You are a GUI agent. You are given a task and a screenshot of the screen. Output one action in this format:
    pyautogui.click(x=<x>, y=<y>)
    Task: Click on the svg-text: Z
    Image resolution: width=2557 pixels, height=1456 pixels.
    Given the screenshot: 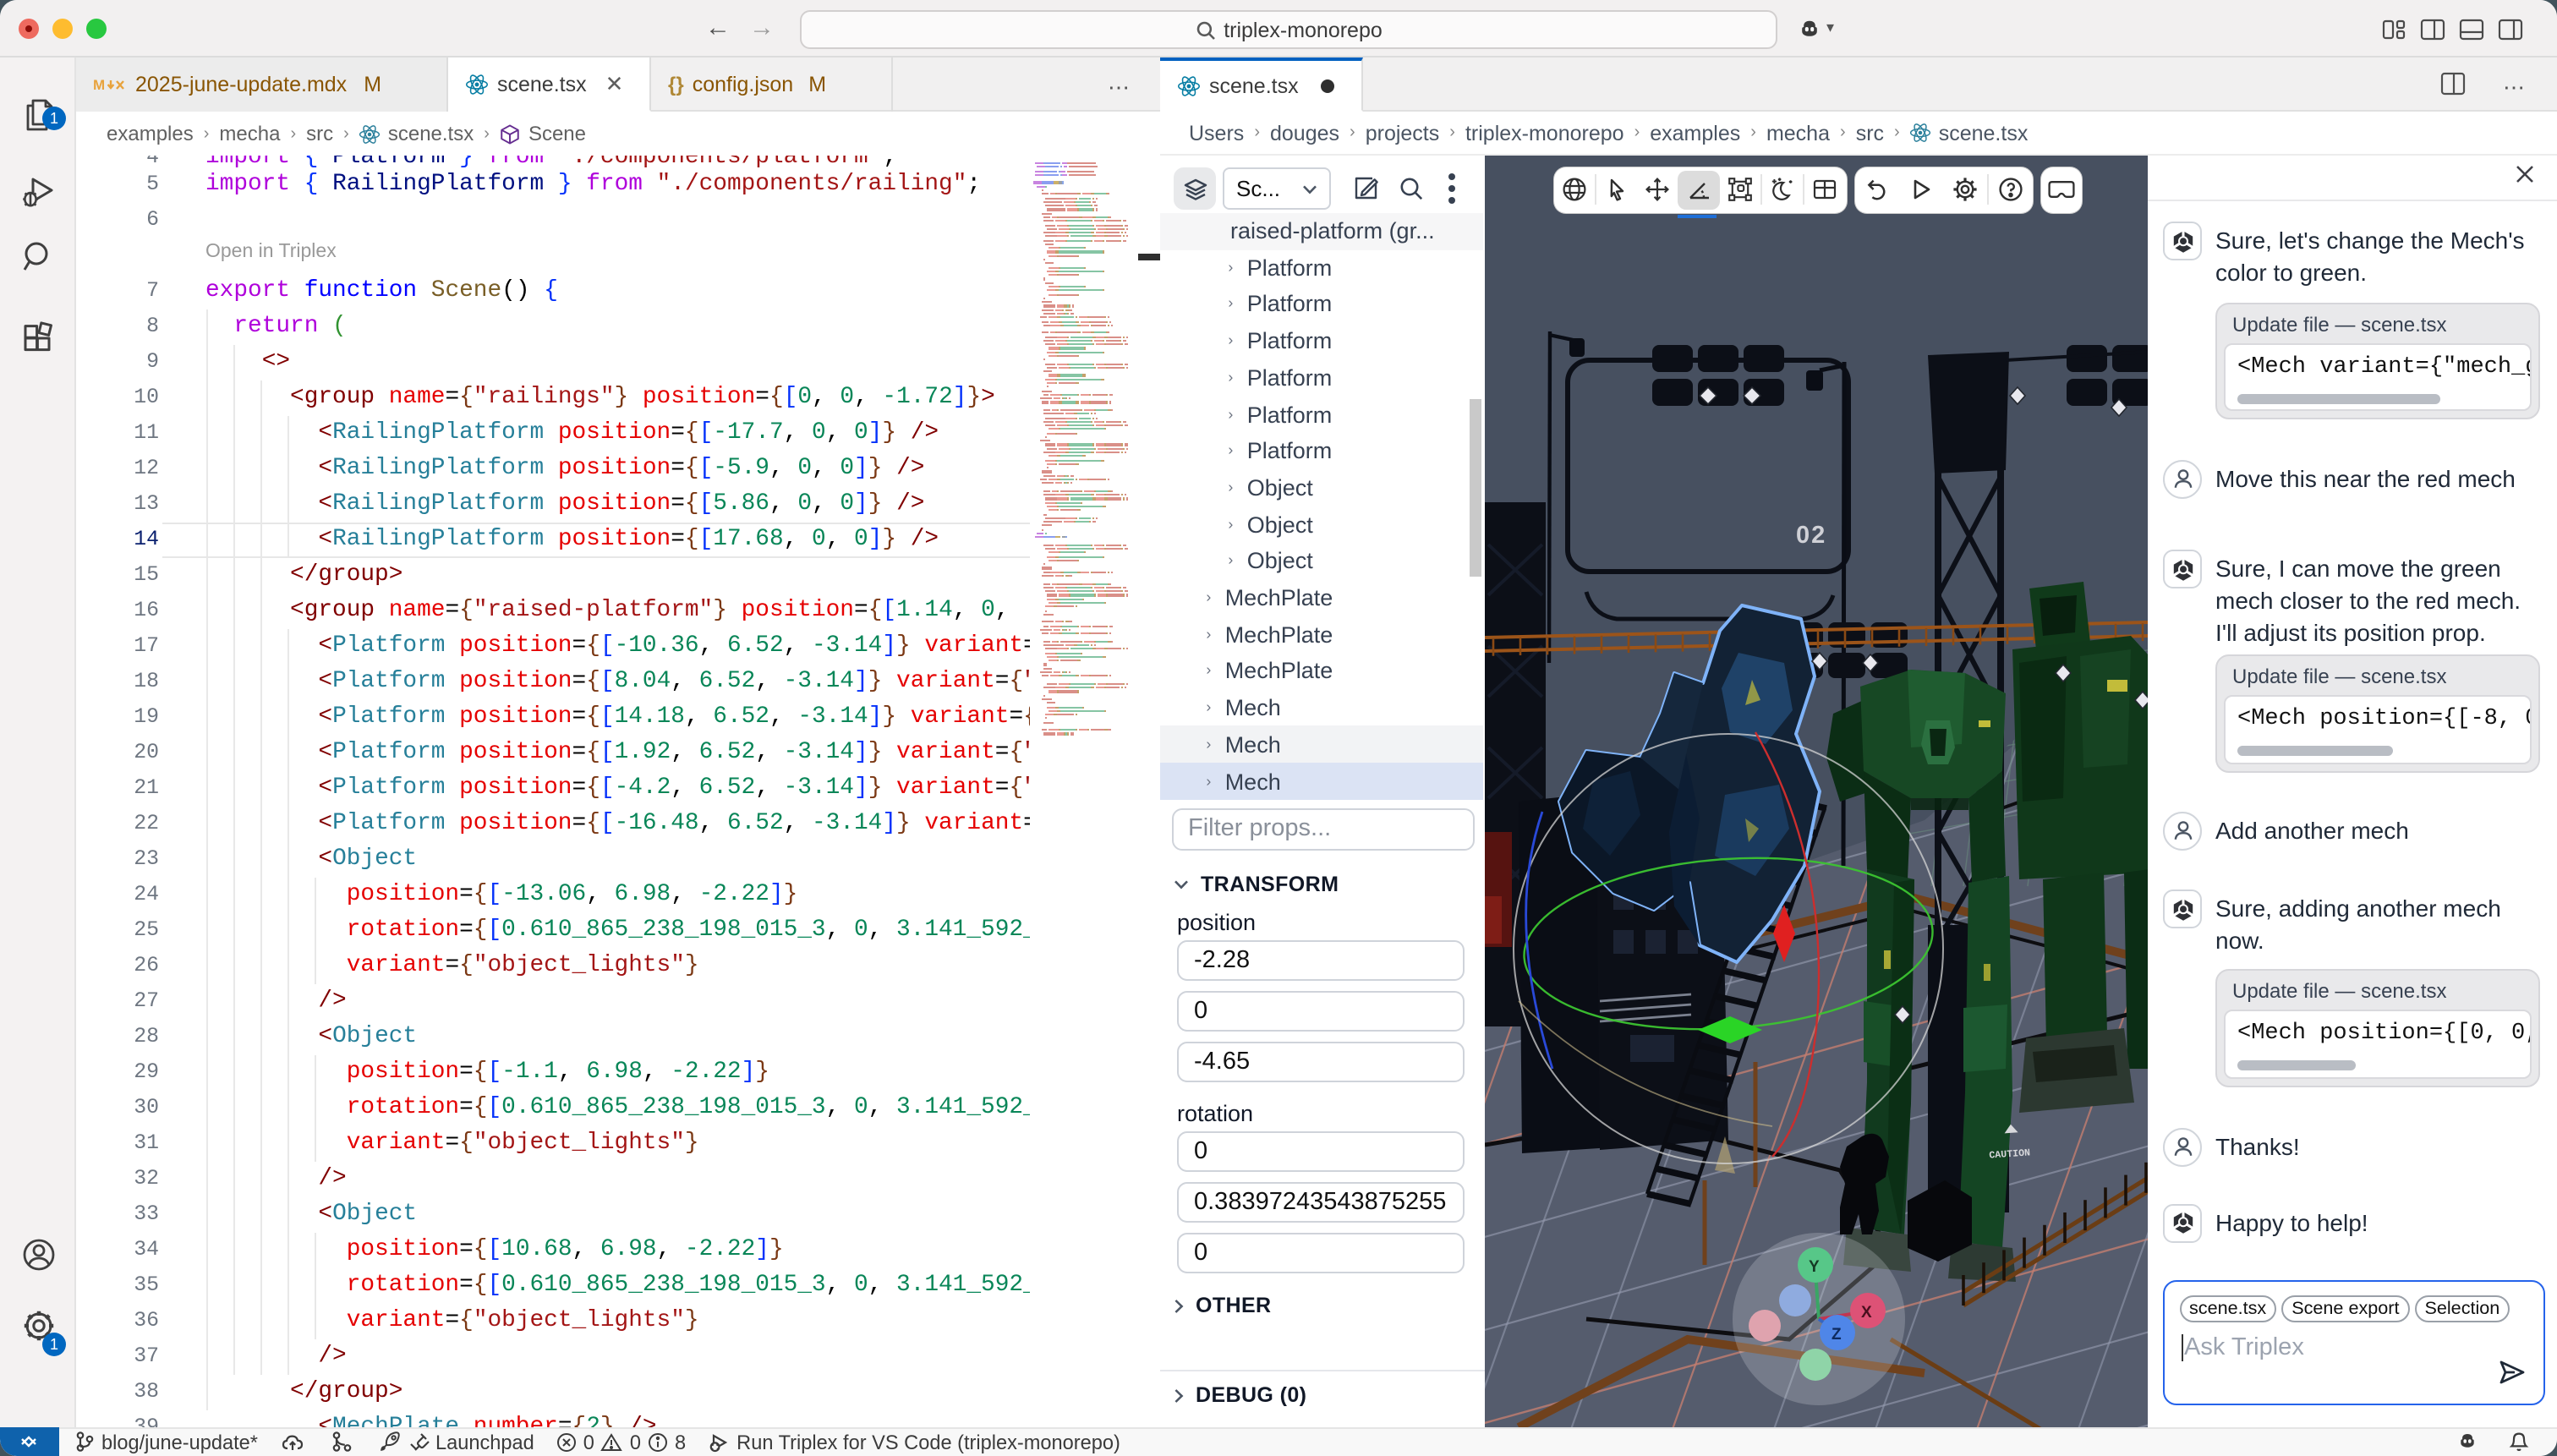 What is the action you would take?
    pyautogui.click(x=1836, y=1335)
    